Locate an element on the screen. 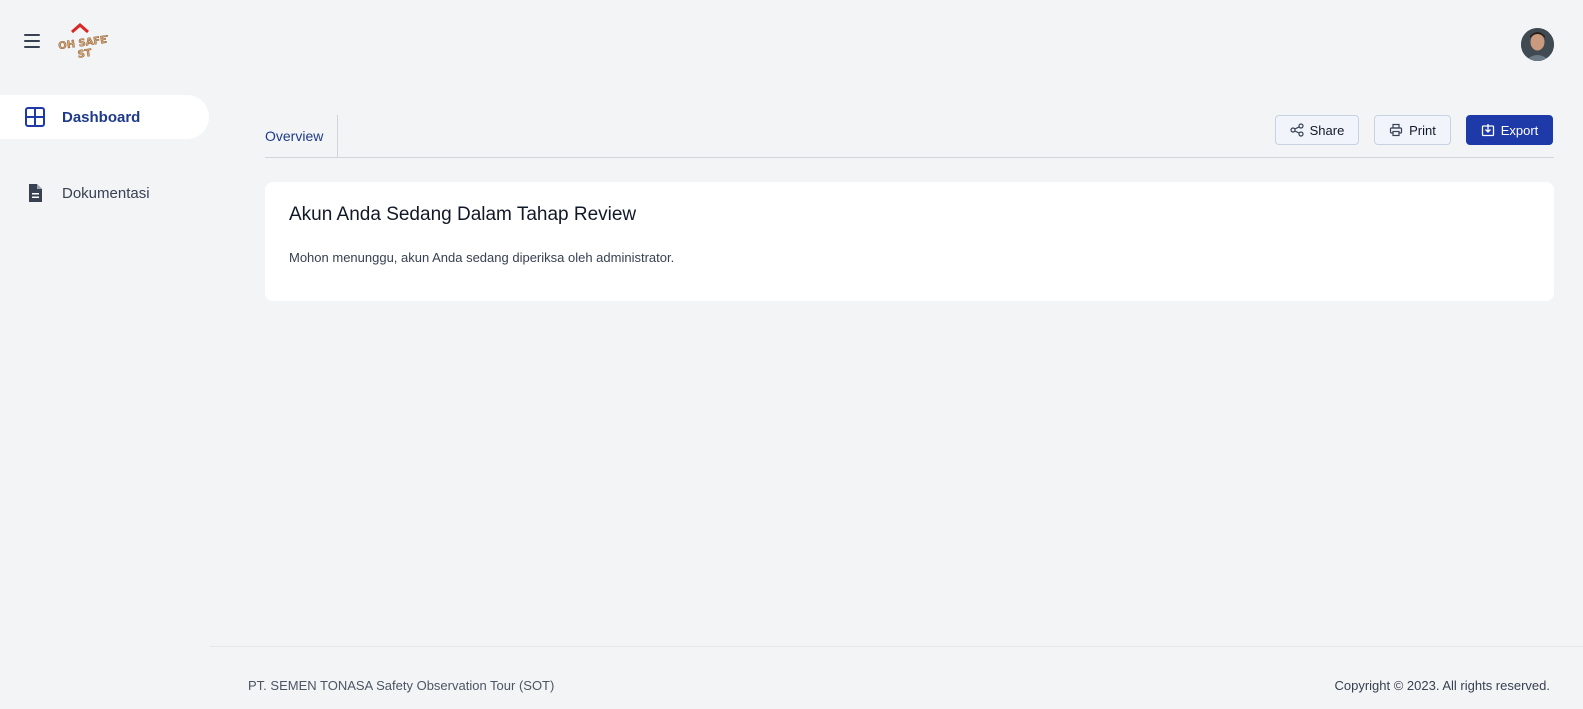 The height and width of the screenshot is (709, 1583). sidebar-item-dashboard: Dashboard is located at coordinates (104, 117).